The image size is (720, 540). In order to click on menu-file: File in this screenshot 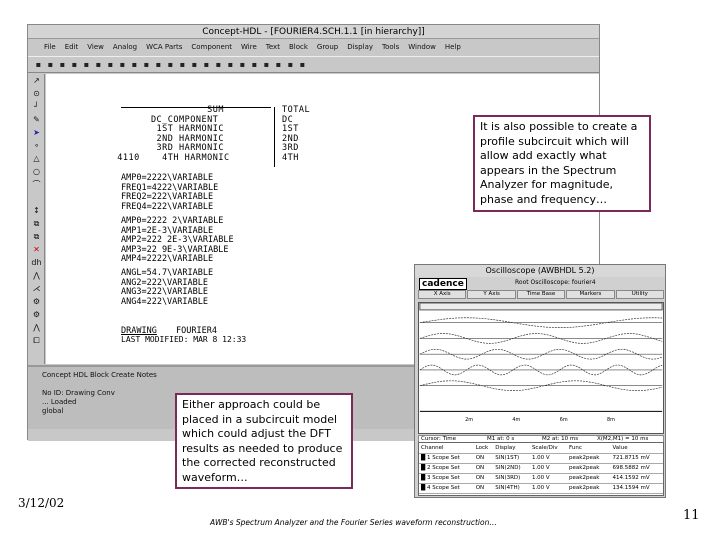, I will do `click(50, 47)`.